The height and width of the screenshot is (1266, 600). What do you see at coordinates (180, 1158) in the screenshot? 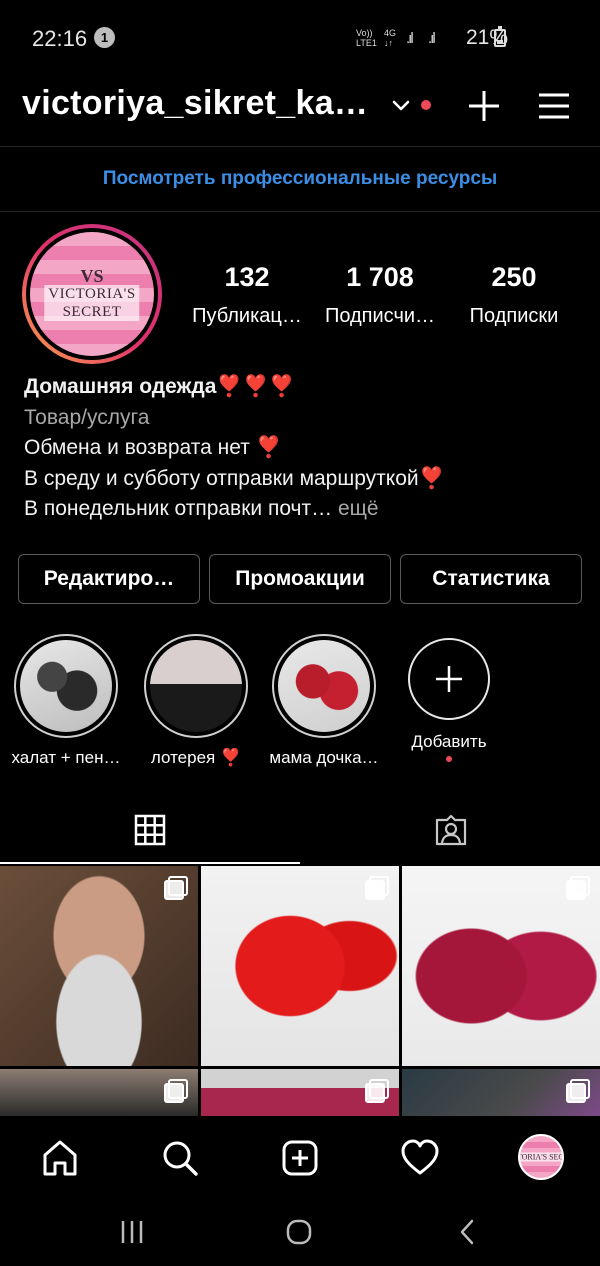
I see `search-icon` at bounding box center [180, 1158].